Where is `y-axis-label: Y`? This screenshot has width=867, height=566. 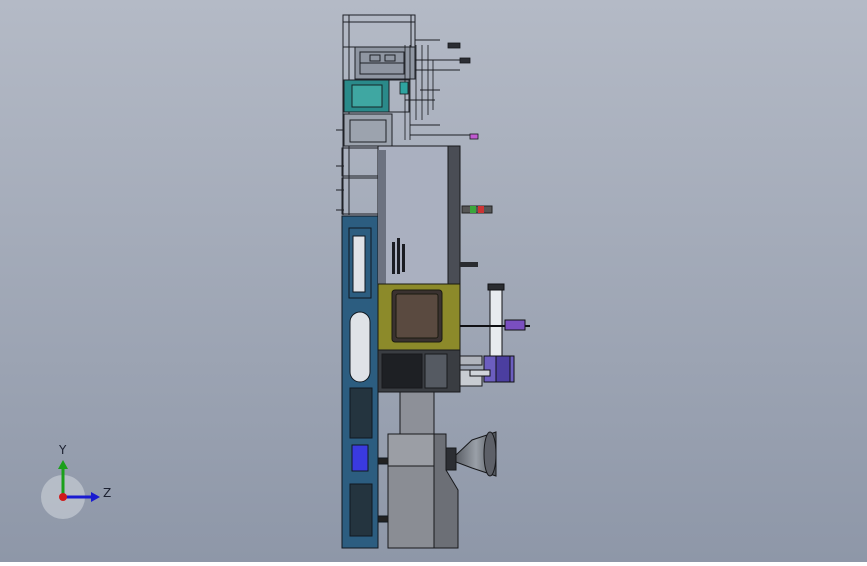
y-axis-label: Y is located at coordinates (63, 450).